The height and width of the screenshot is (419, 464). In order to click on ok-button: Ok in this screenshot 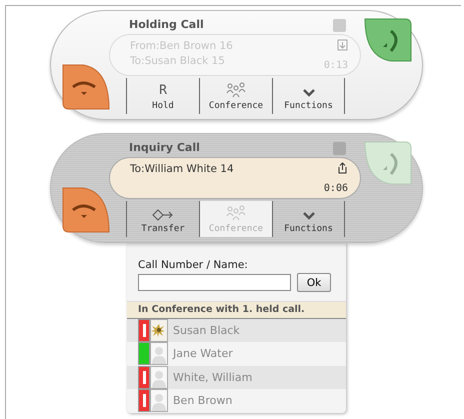, I will do `click(314, 282)`.